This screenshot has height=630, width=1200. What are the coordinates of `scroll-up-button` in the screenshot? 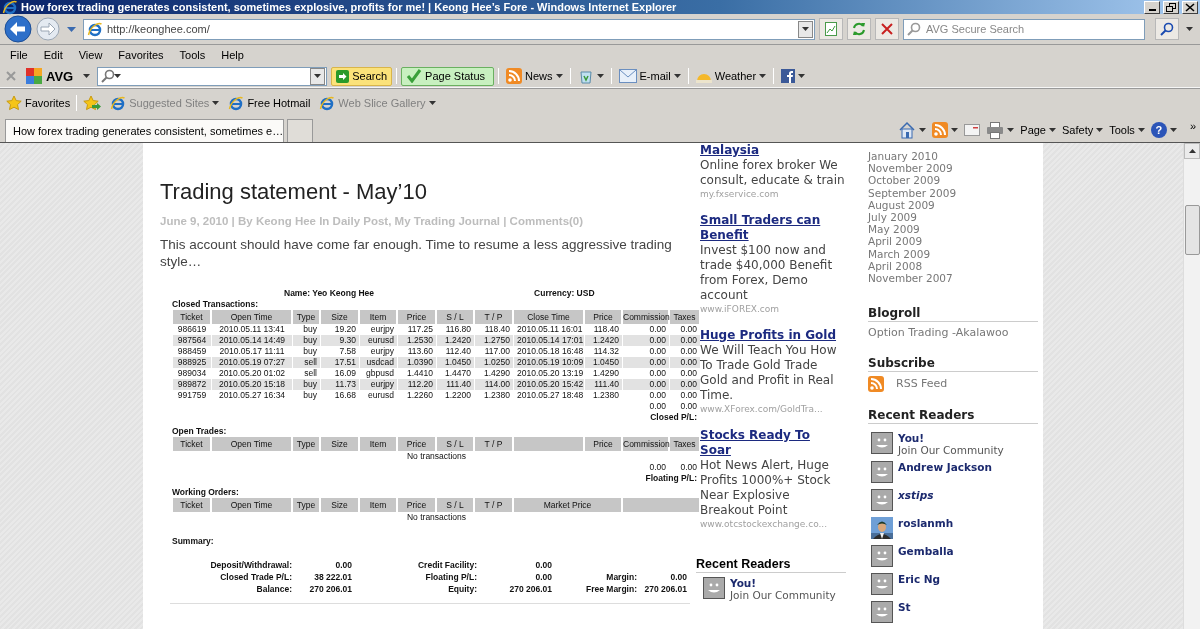 It's located at (1192, 151).